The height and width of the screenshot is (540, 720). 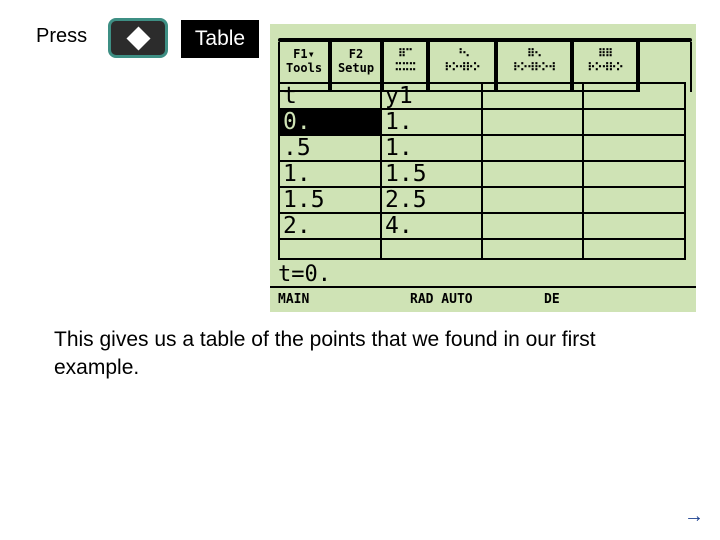 I want to click on diamond-key-button, so click(x=138, y=38).